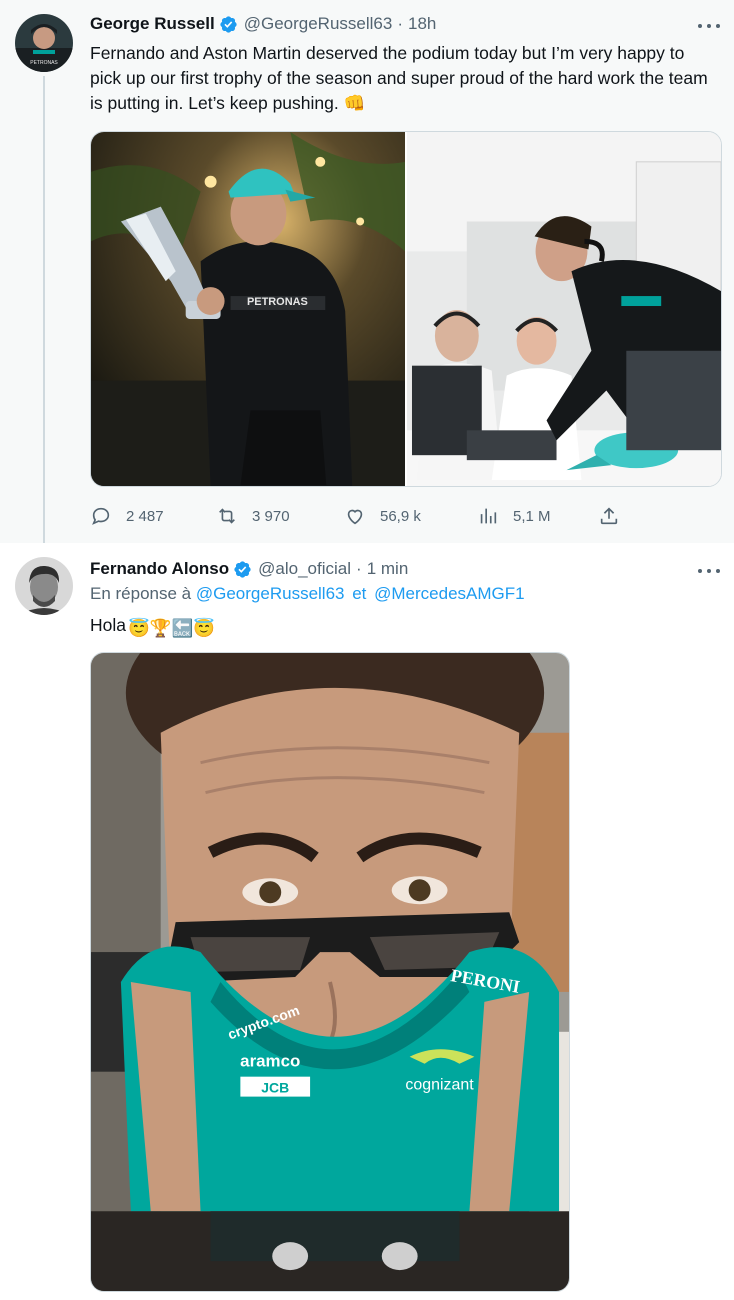 The width and height of the screenshot is (734, 1300). Describe the element at coordinates (101, 516) in the screenshot. I see `reply-icon` at that location.